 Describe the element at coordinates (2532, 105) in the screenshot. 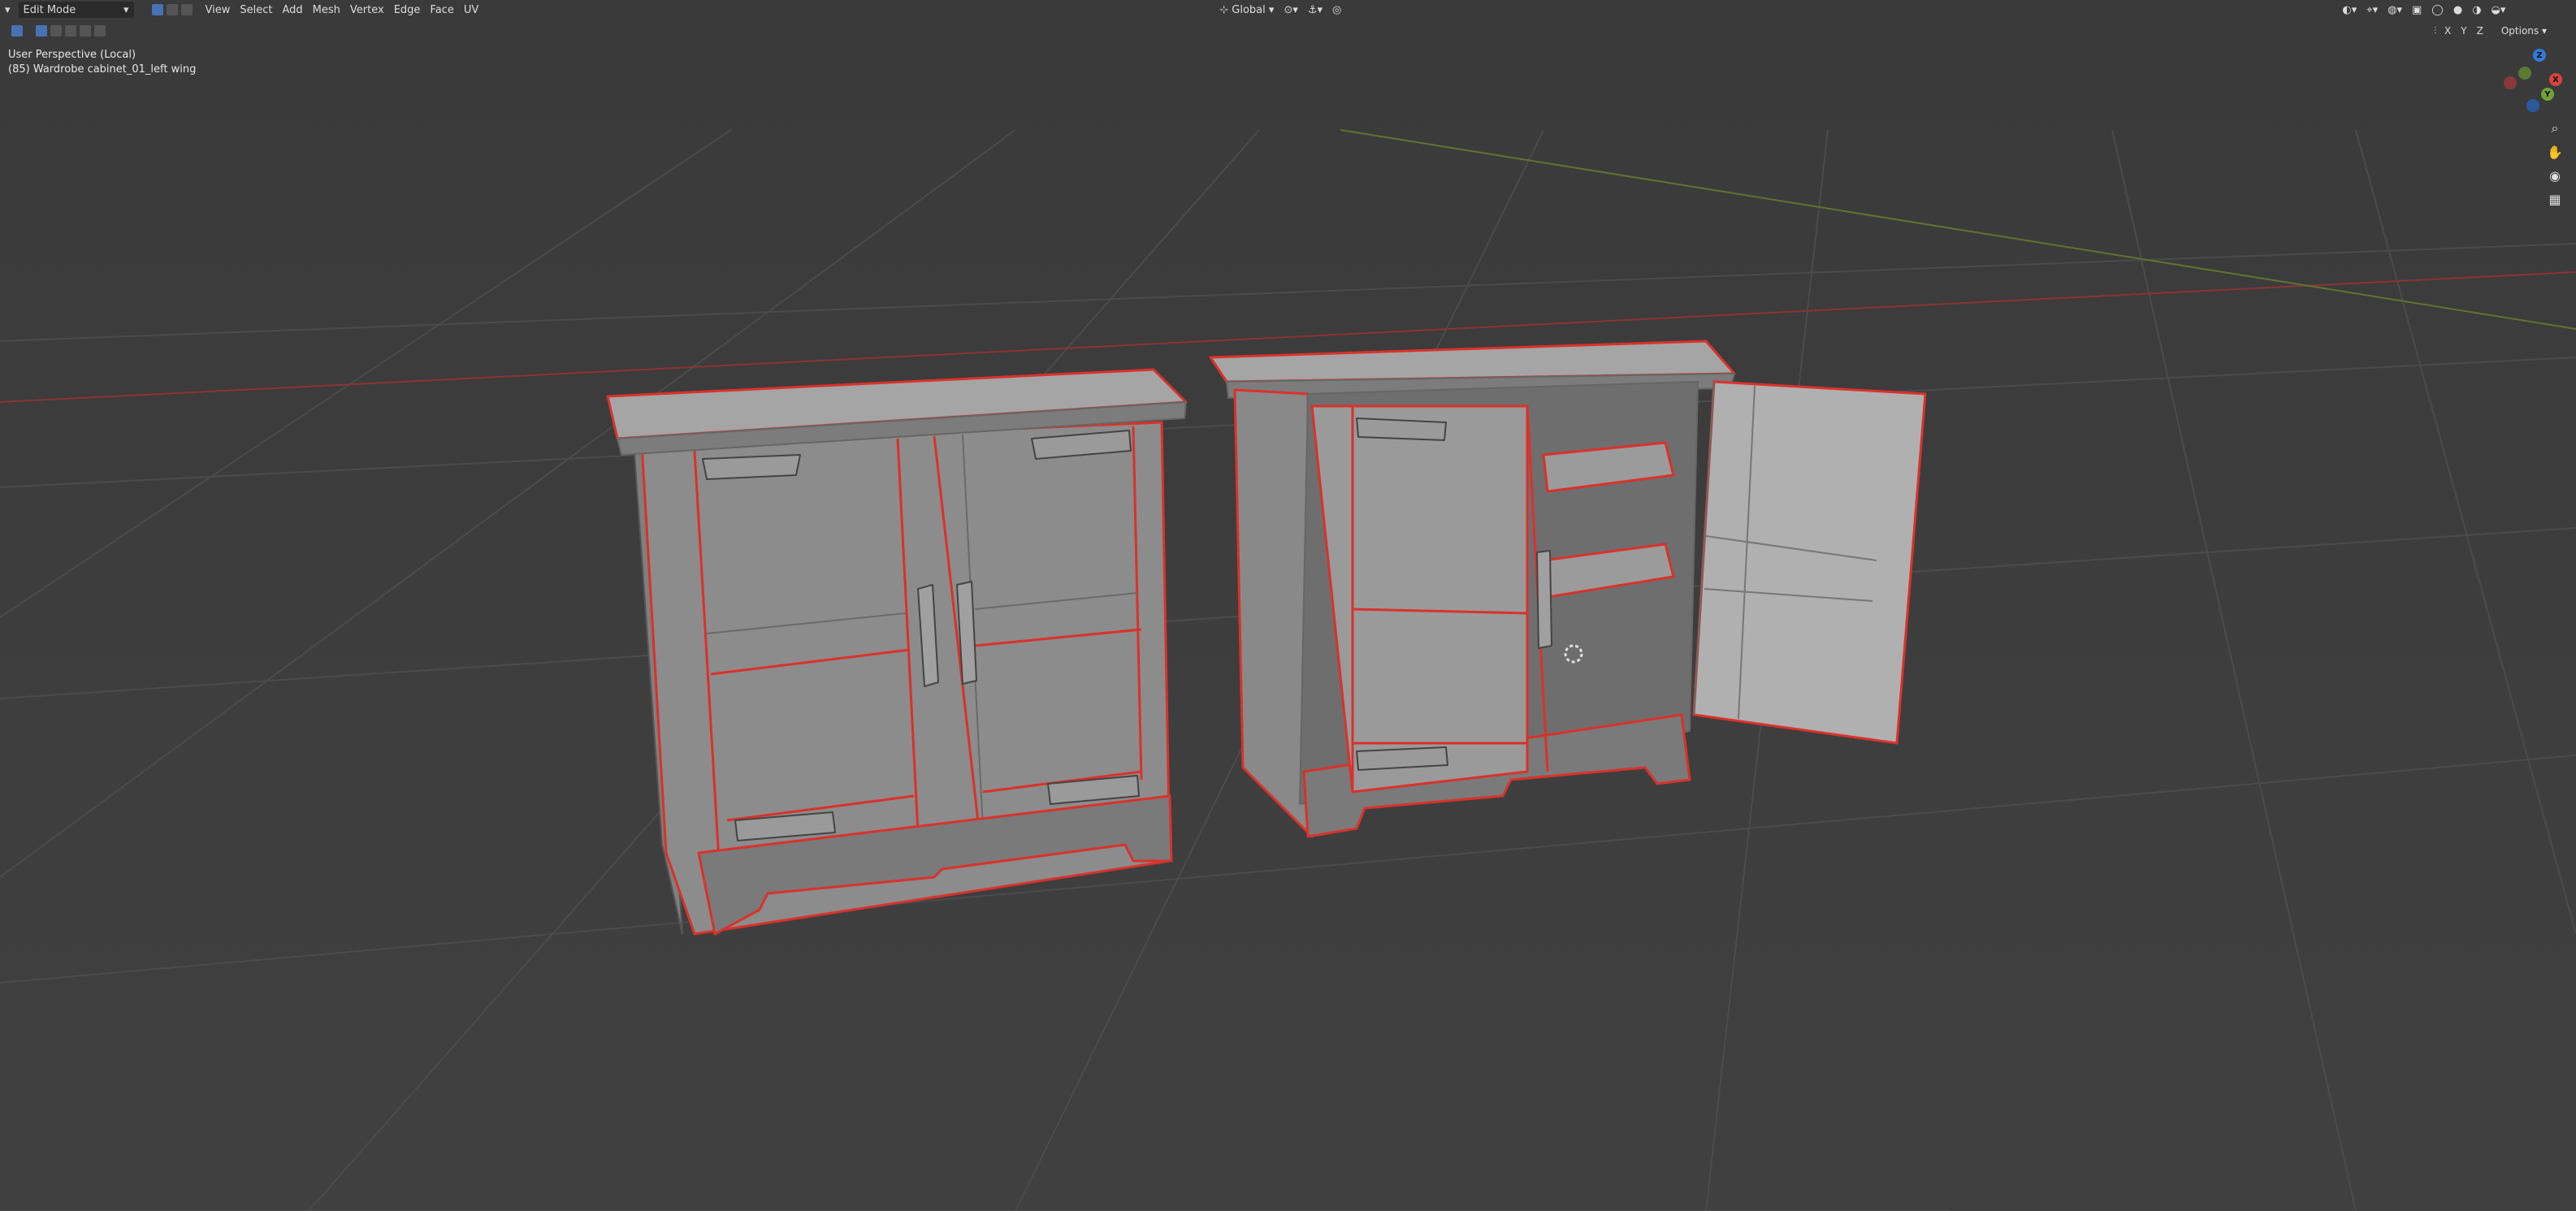

I see `gizmo-neg-z` at that location.